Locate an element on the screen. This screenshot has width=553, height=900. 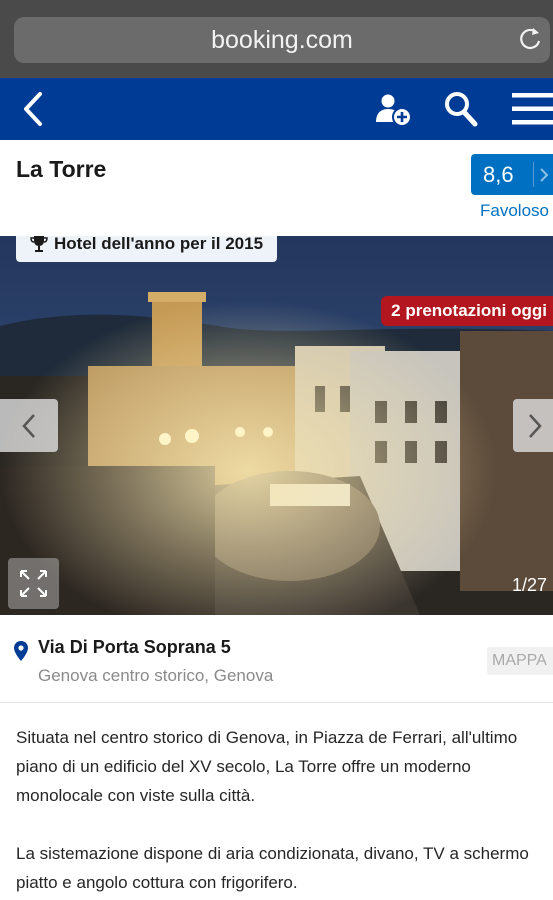
url-field: booking.com is located at coordinates (282, 40).